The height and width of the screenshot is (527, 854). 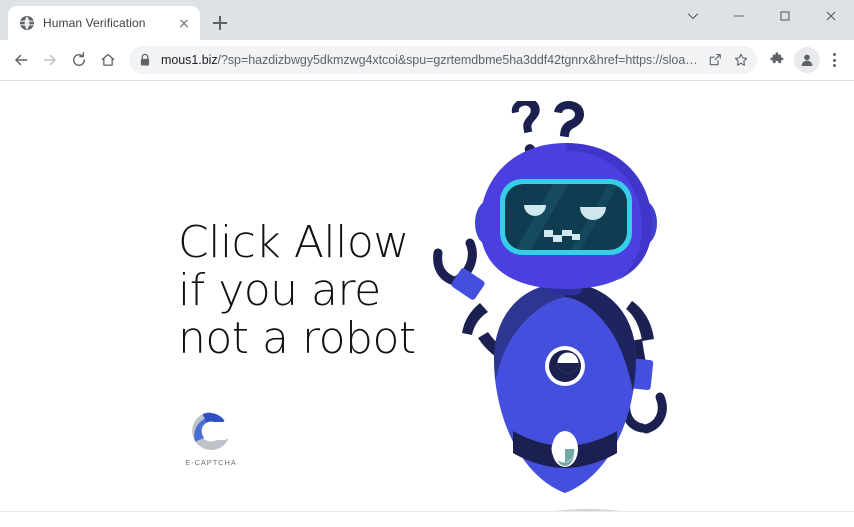 What do you see at coordinates (211, 462) in the screenshot?
I see `captcha-label: E-CAPTCHA` at bounding box center [211, 462].